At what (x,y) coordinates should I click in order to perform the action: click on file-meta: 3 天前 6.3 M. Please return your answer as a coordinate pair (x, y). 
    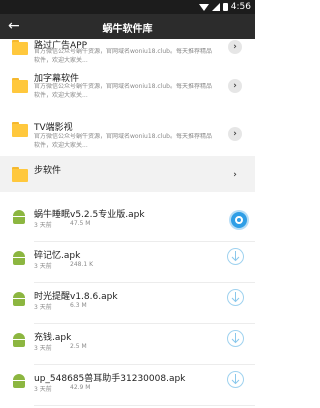
    Looking at the image, I should click on (60, 306).